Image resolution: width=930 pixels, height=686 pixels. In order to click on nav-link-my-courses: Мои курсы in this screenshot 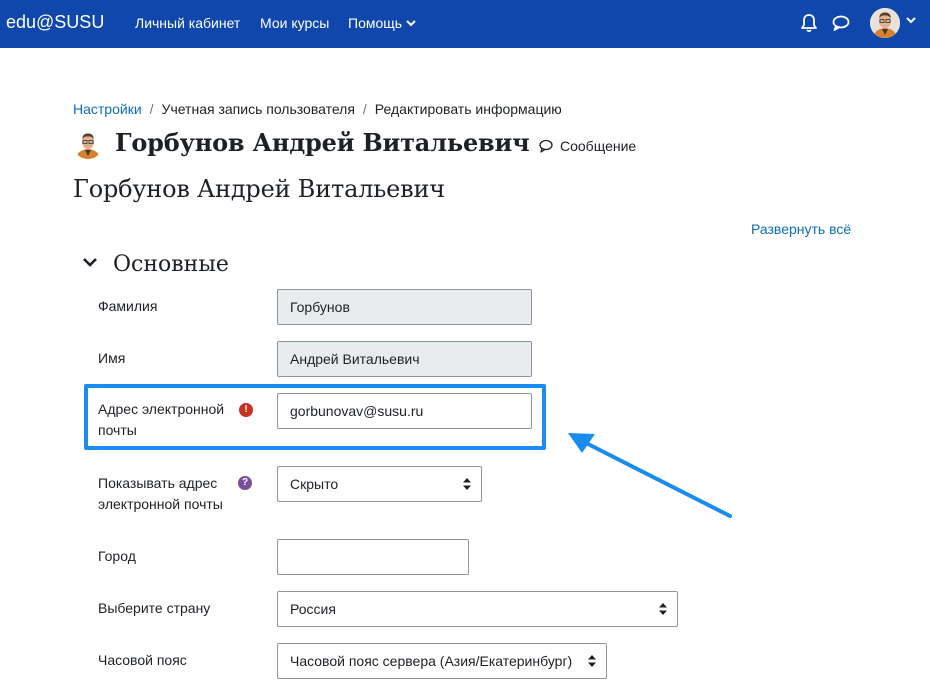, I will do `click(294, 23)`.